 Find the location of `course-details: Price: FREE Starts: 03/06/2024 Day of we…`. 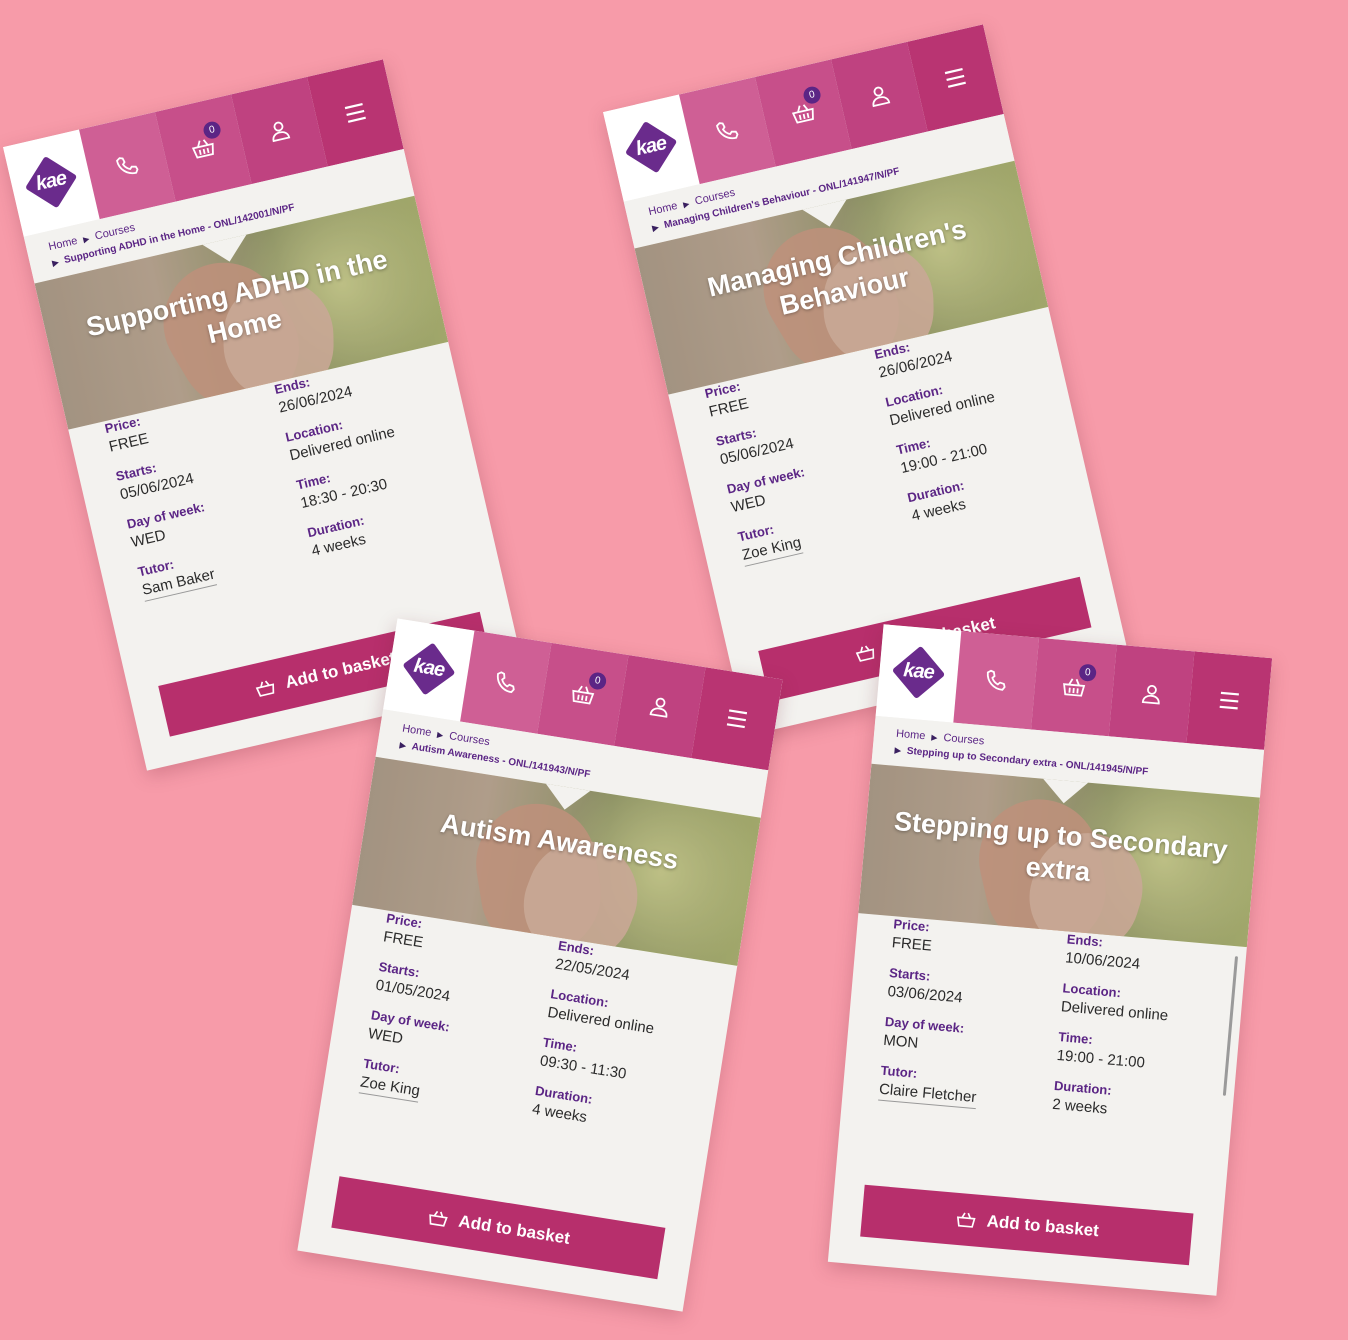

course-details: Price: FREE Starts: 03/06/2024 Day of we… is located at coordinates (1041, 1059).